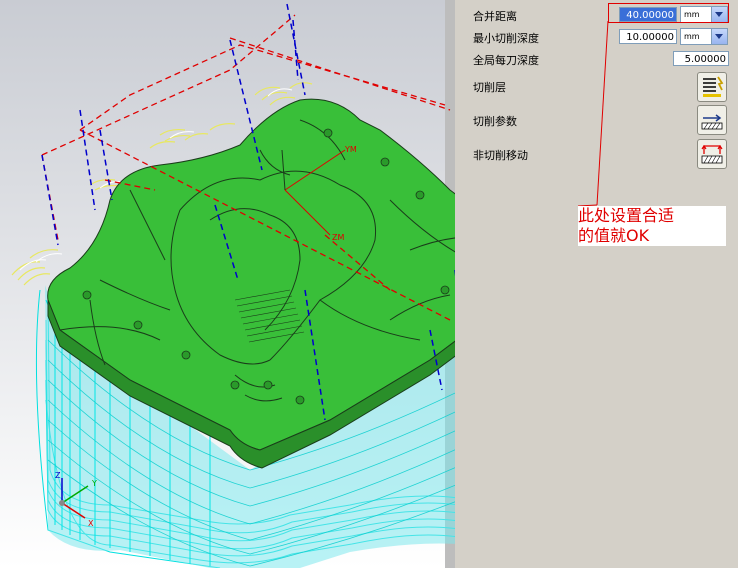 The height and width of the screenshot is (568, 738). I want to click on cut-params-button, so click(712, 120).